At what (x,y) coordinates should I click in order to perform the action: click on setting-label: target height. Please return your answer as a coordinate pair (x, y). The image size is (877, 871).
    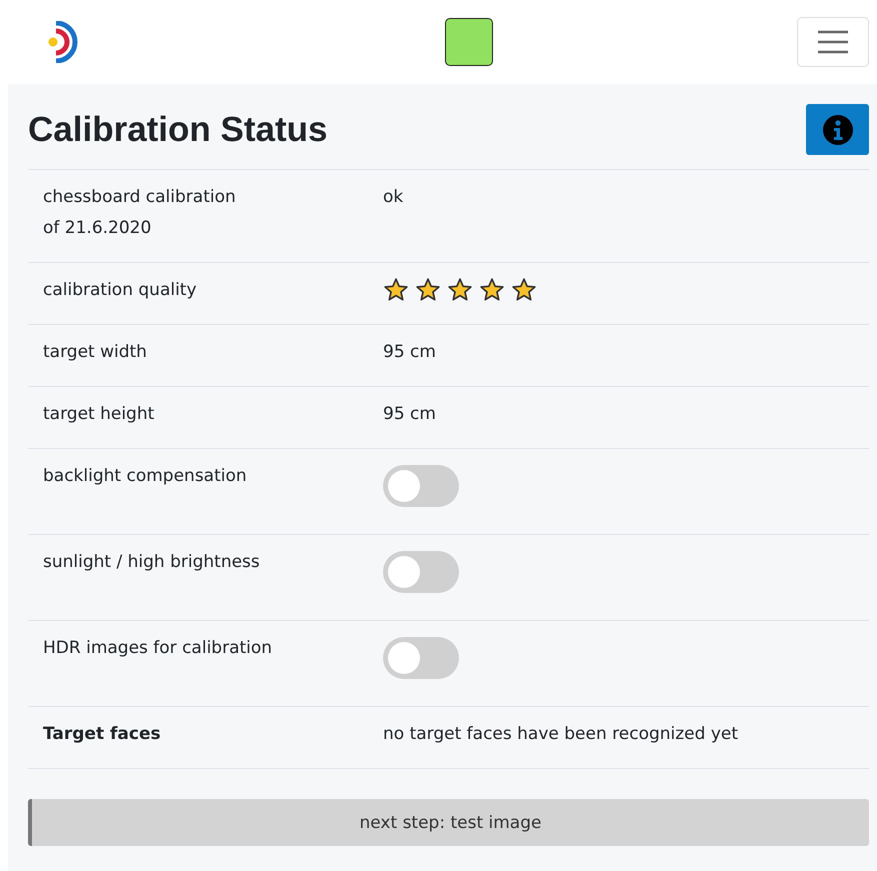
    Looking at the image, I should click on (99, 414).